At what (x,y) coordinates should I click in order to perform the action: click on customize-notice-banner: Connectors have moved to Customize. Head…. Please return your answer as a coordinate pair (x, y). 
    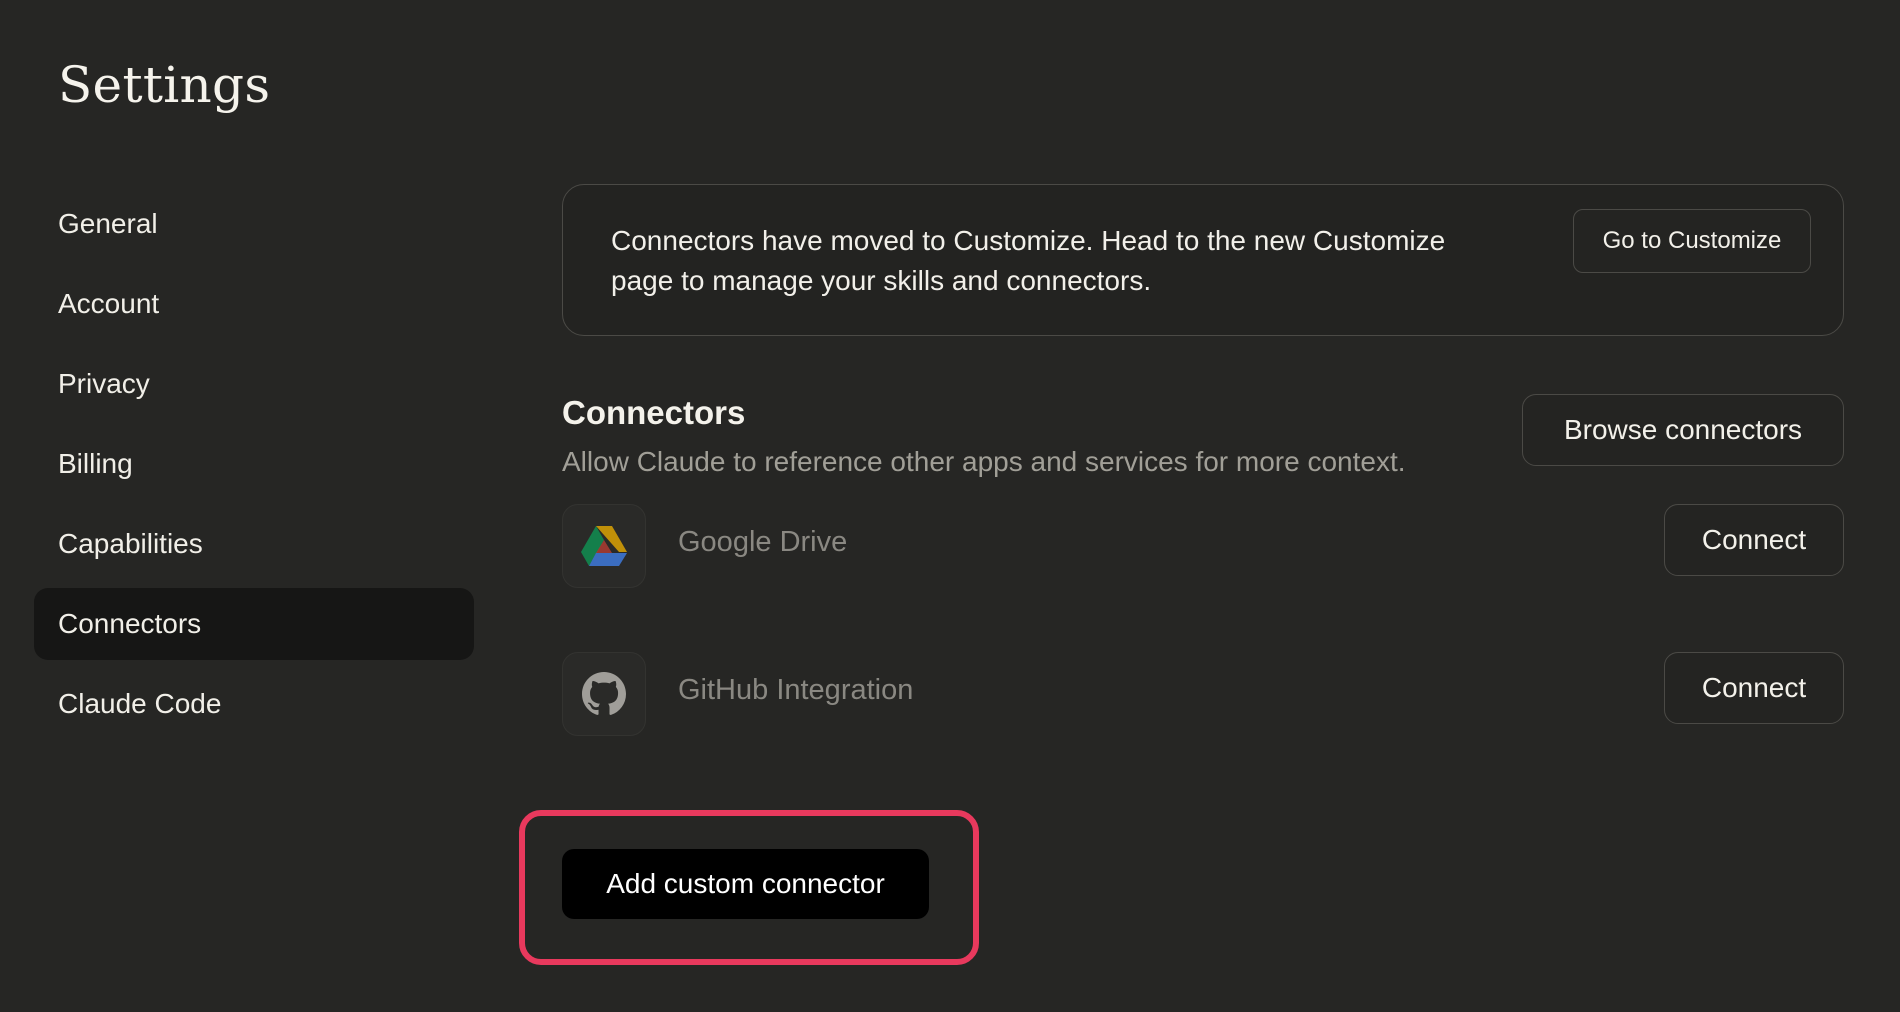
    Looking at the image, I should click on (1203, 260).